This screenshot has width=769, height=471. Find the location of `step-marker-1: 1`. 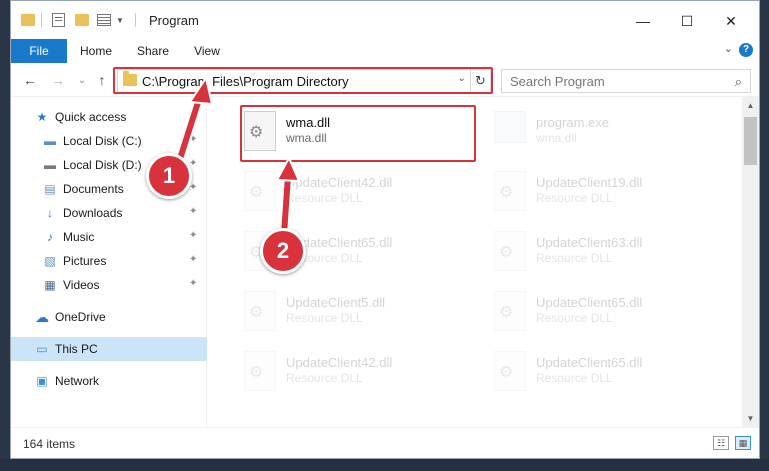

step-marker-1: 1 is located at coordinates (169, 176).